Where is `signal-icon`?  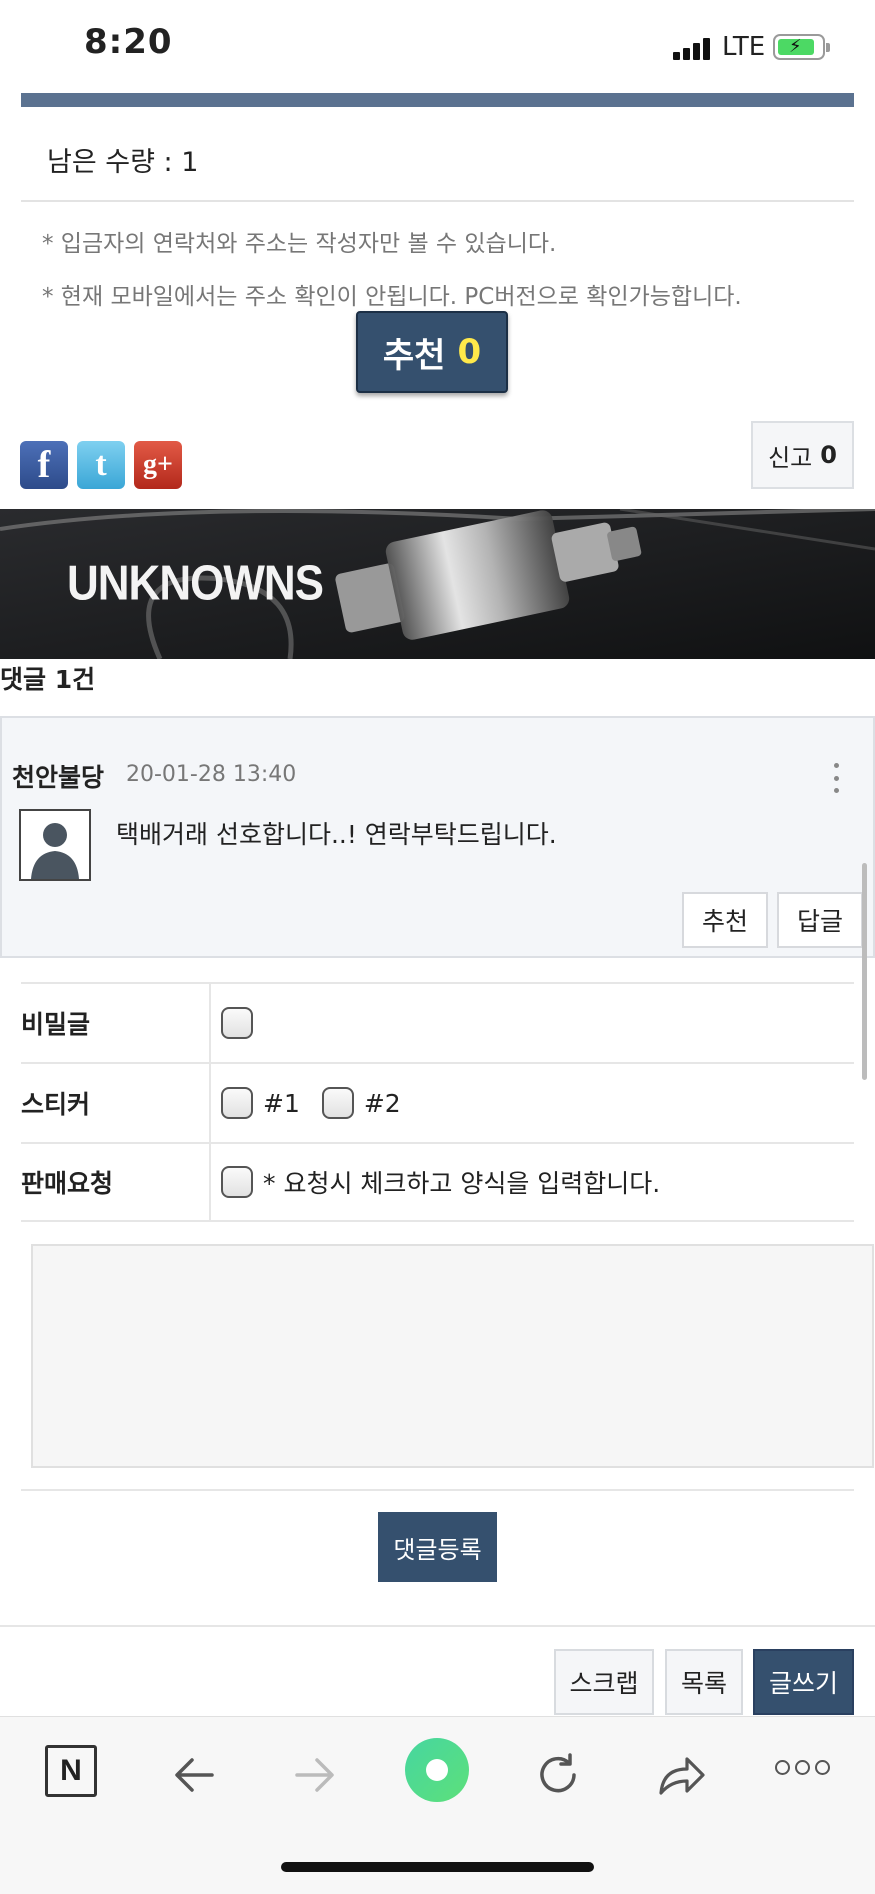 signal-icon is located at coordinates (693, 48).